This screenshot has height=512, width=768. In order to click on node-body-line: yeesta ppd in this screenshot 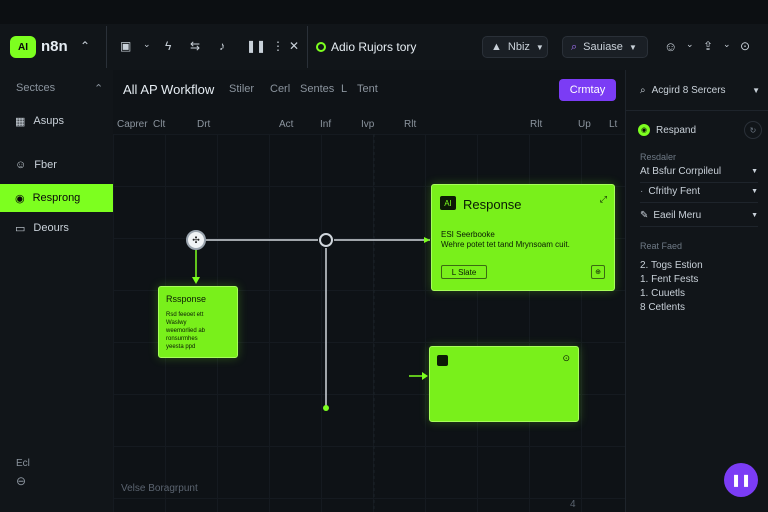, I will do `click(181, 347)`.